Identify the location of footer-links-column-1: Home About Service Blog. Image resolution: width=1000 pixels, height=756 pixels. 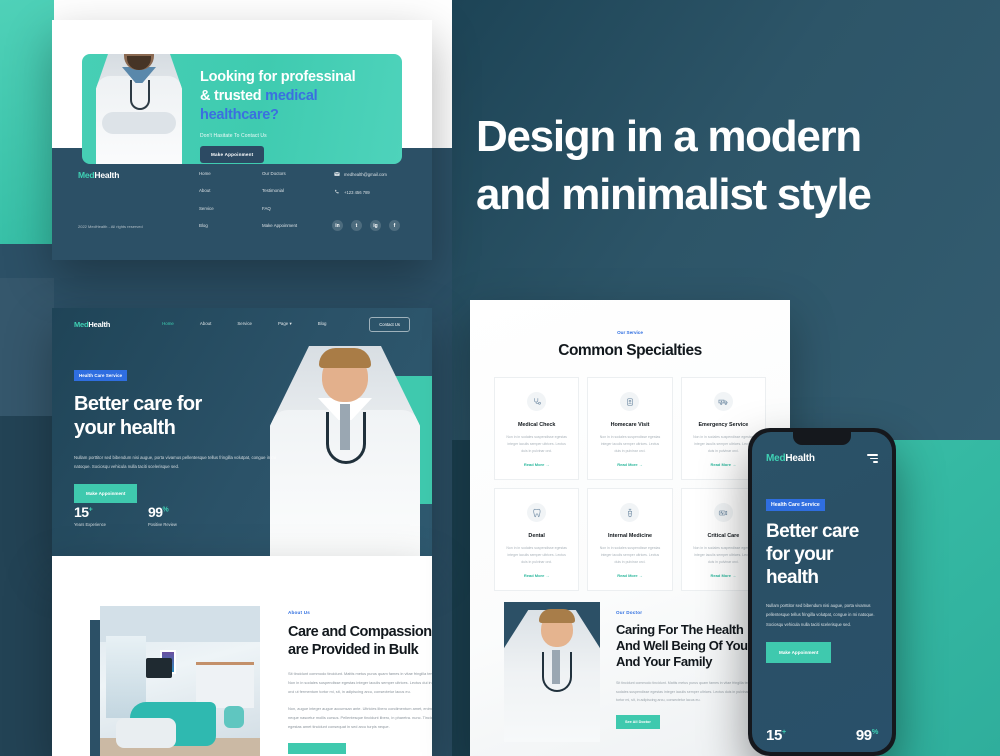
(206, 206).